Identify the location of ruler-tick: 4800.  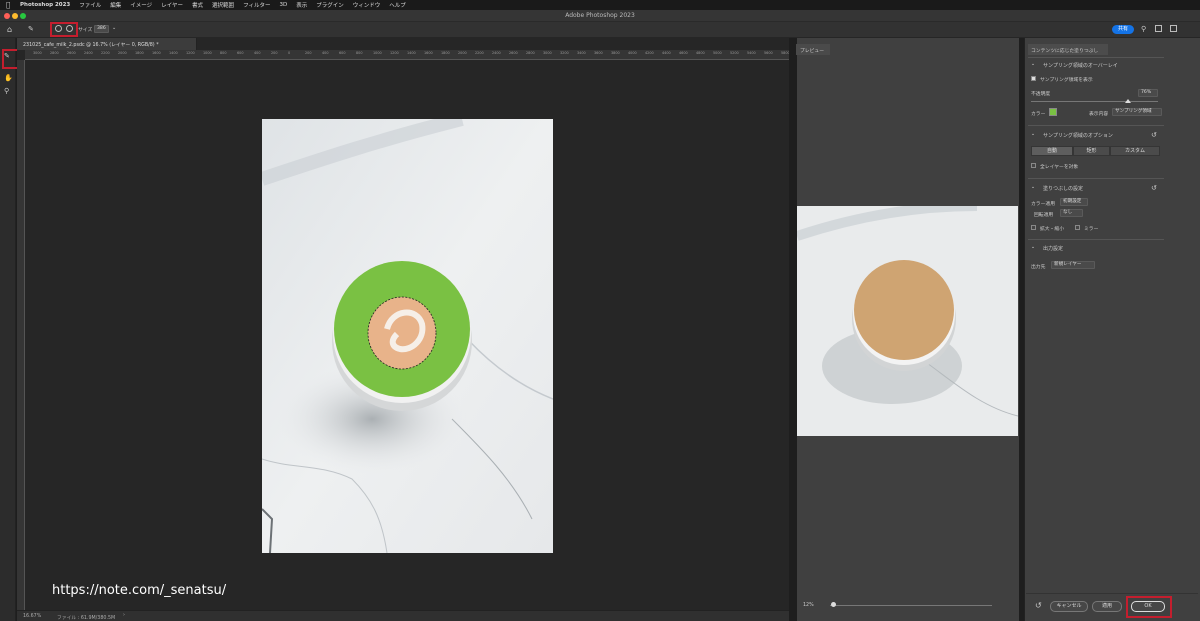
(700, 53).